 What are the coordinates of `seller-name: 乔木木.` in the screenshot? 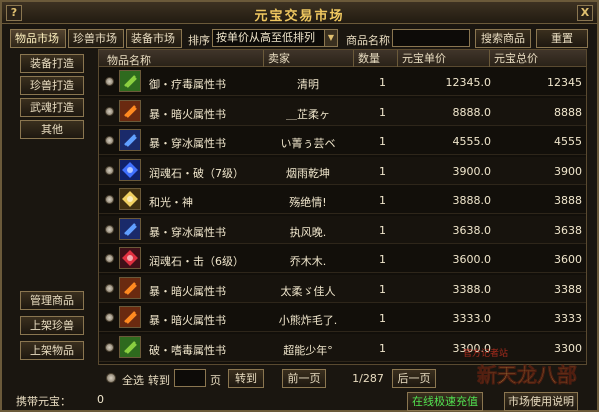 It's located at (308, 261).